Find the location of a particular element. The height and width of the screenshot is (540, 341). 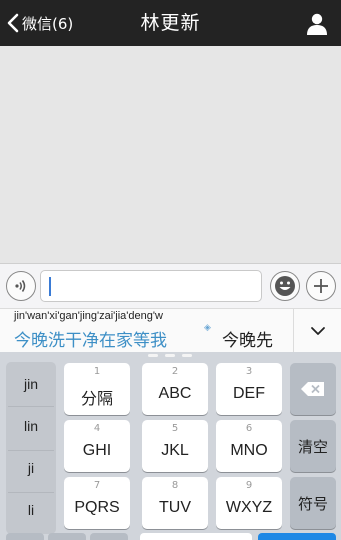

key-label: WXYZ is located at coordinates (249, 507).